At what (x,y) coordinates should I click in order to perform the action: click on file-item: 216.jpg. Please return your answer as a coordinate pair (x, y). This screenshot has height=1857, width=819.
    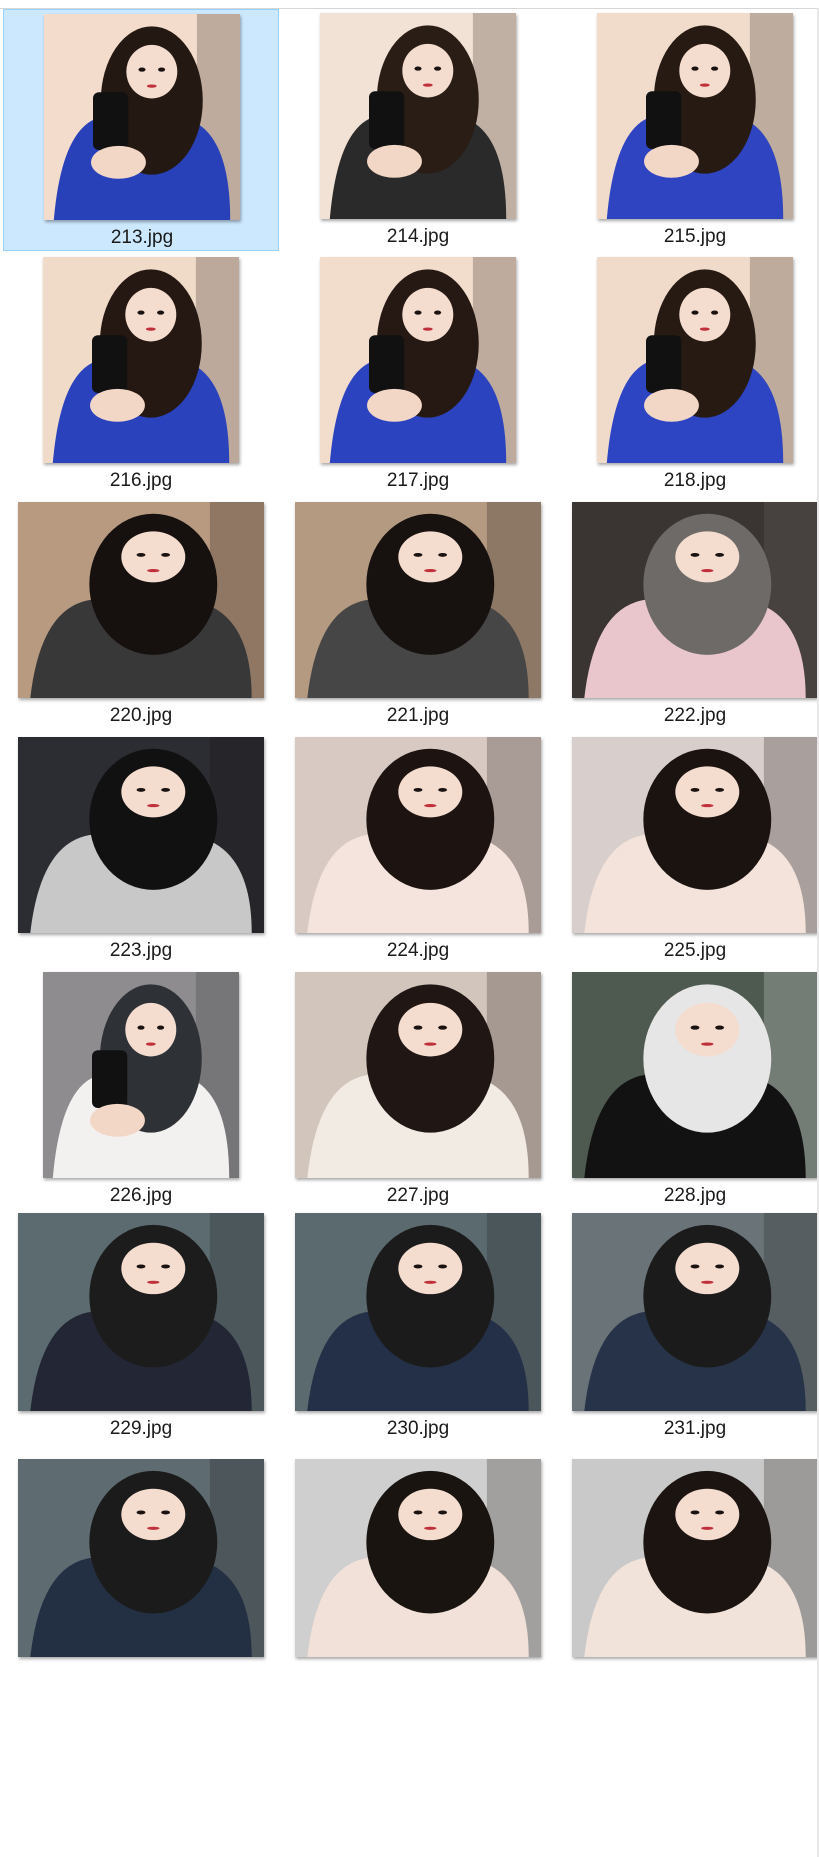
    Looking at the image, I should click on (141, 374).